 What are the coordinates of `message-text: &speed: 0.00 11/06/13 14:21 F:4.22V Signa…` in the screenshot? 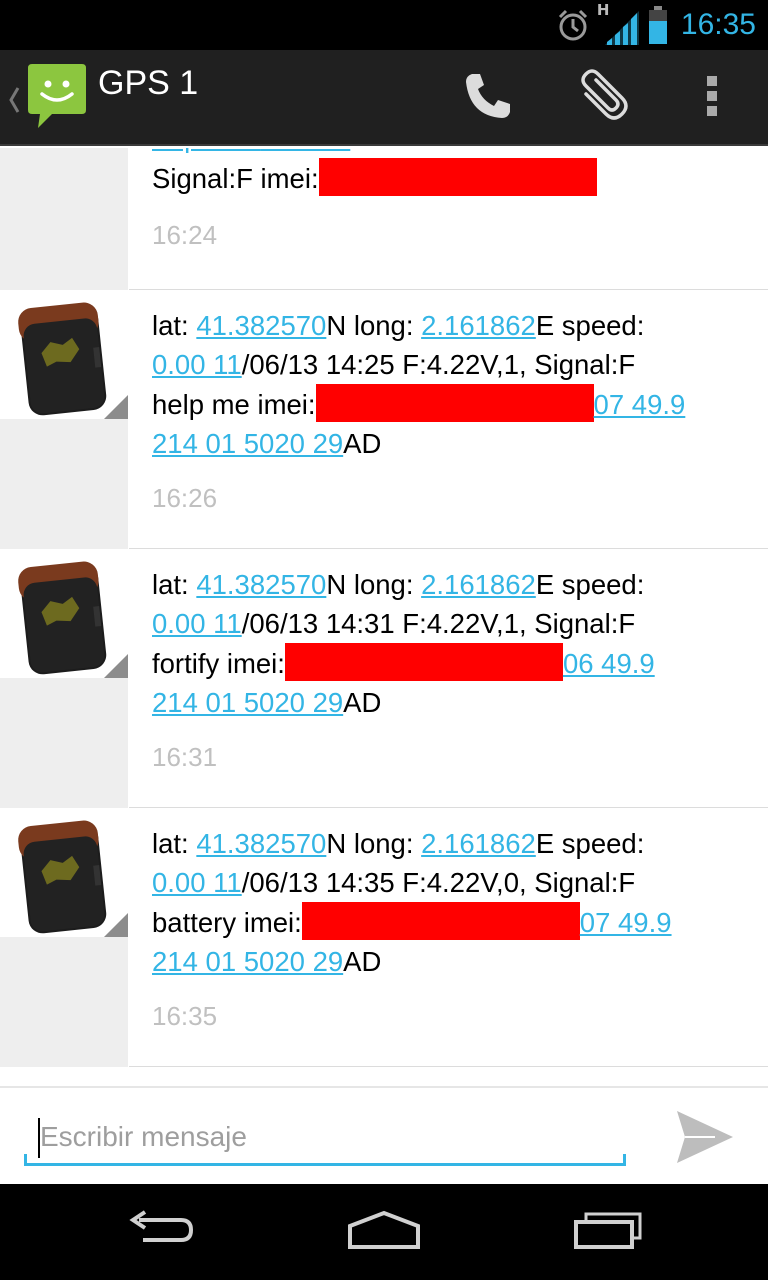 It's located at (447, 173).